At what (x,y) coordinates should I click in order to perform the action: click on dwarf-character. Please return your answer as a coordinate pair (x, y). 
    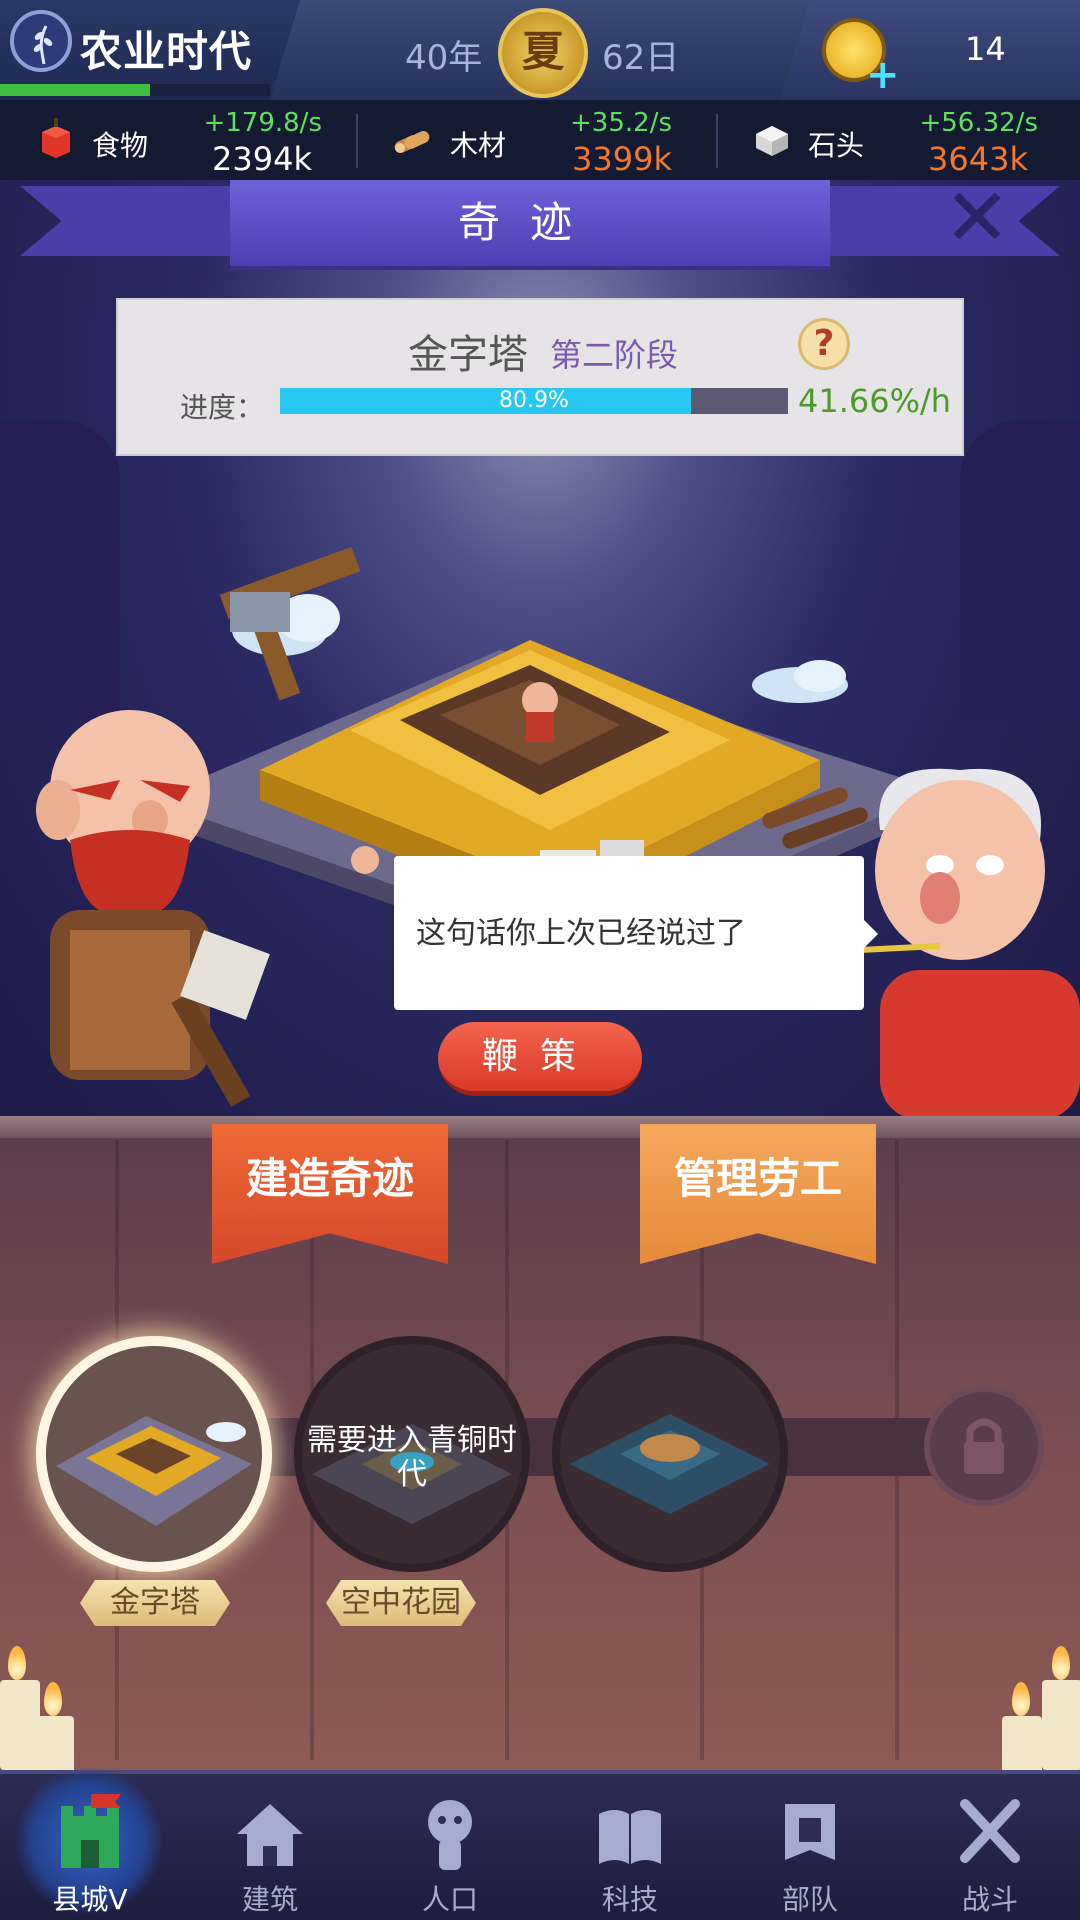
    Looking at the image, I should click on (153, 908).